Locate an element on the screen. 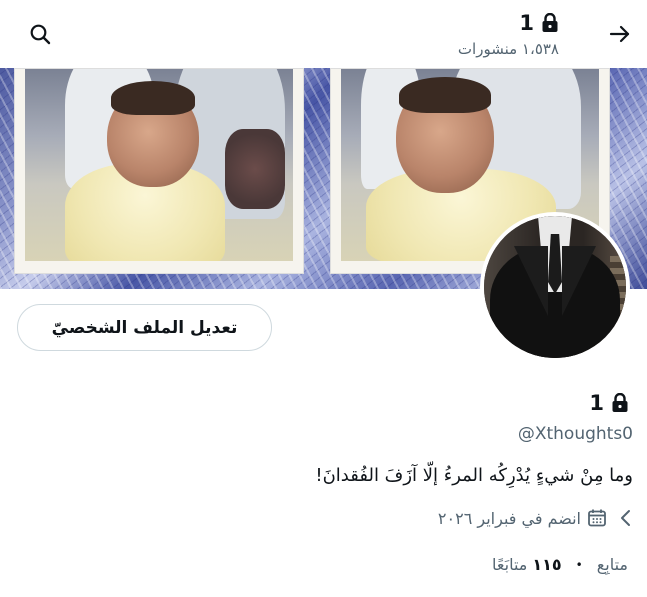 This screenshot has width=647, height=597. avatar-image is located at coordinates (555, 287).